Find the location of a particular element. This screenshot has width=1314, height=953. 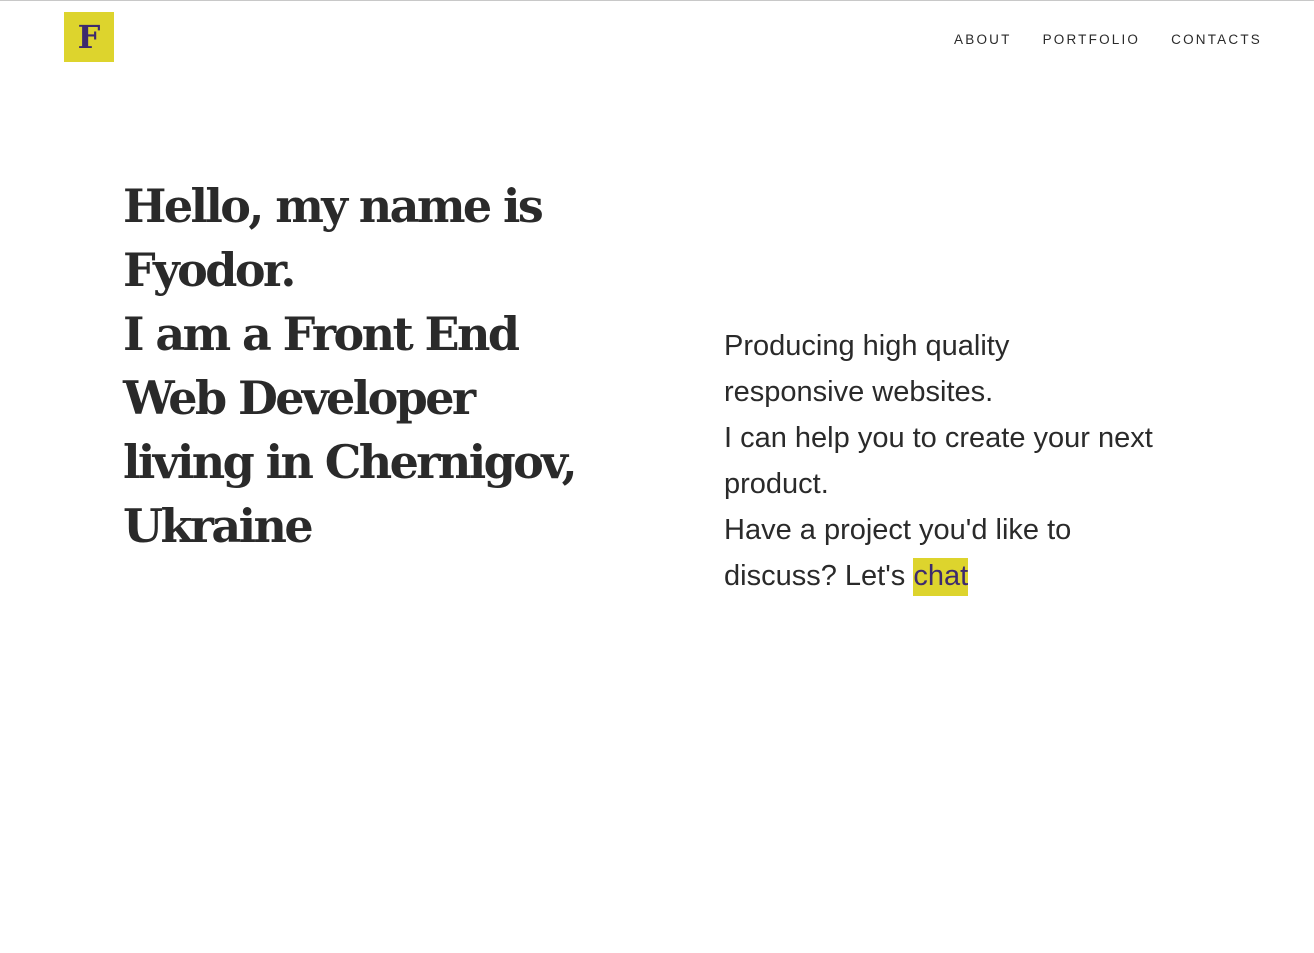

main-nav: ABOUT PORTFOLIO CONTACTS is located at coordinates (1108, 39).